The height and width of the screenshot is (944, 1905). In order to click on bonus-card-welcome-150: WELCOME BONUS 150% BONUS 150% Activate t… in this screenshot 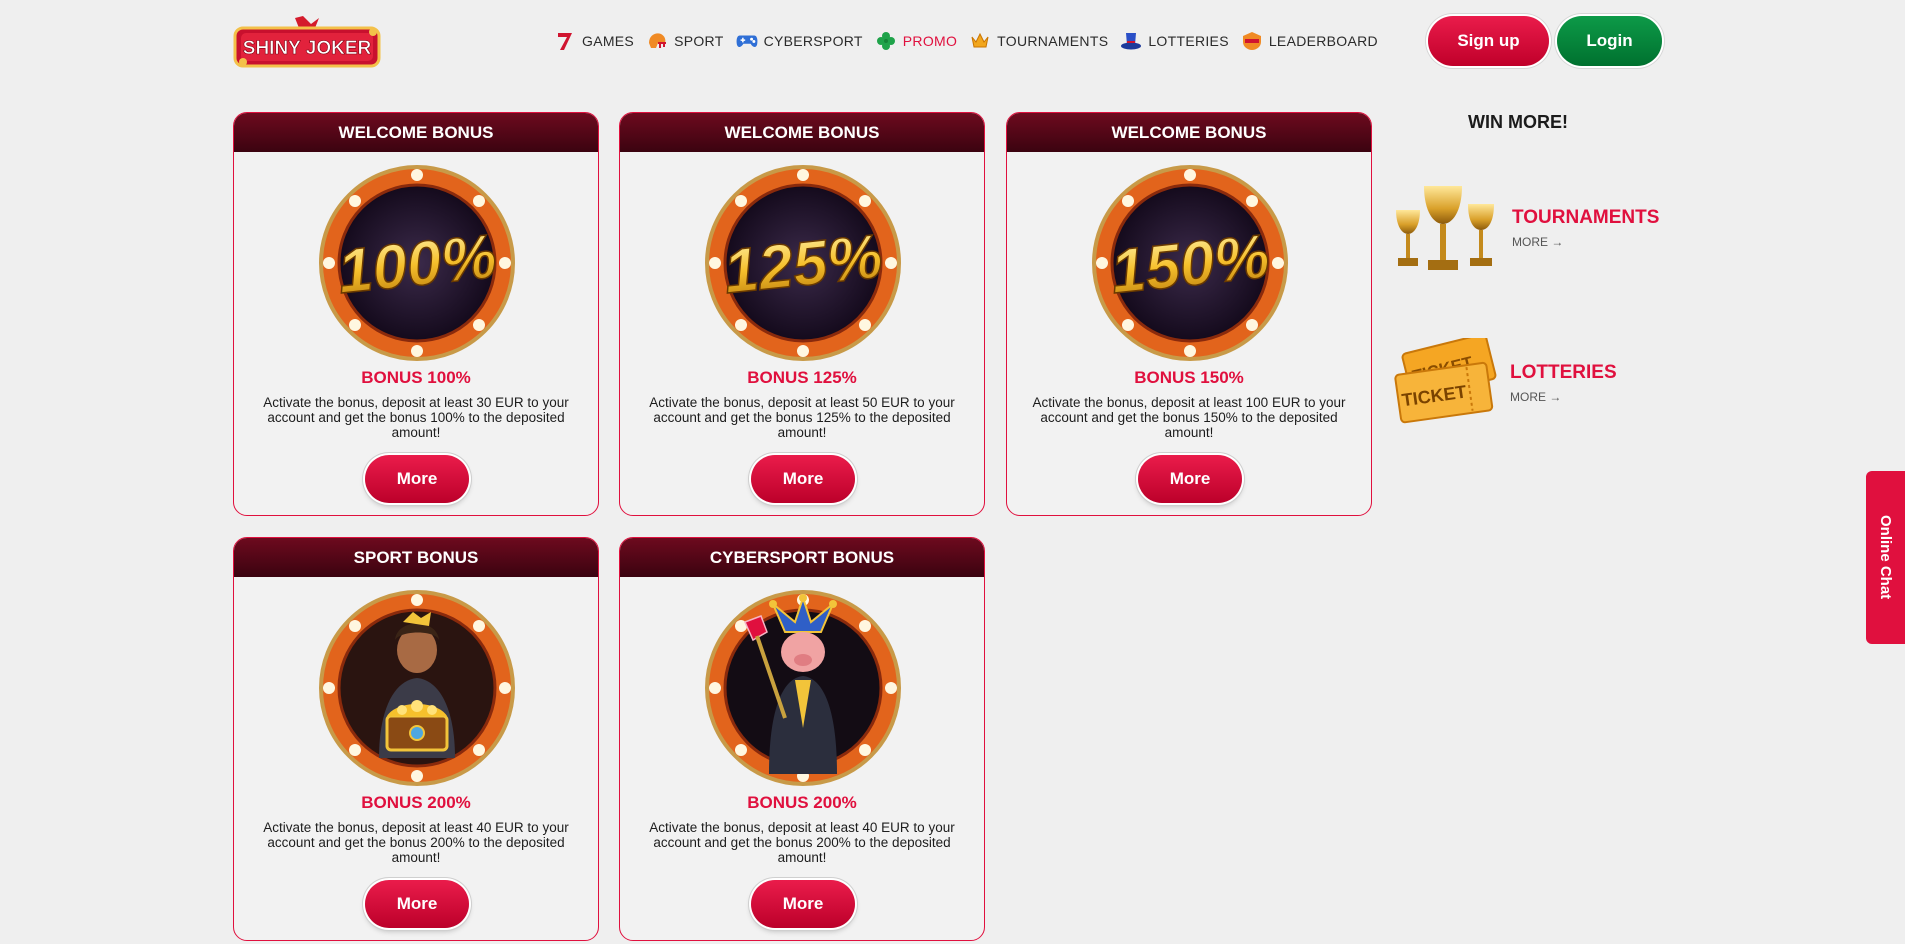, I will do `click(1189, 314)`.